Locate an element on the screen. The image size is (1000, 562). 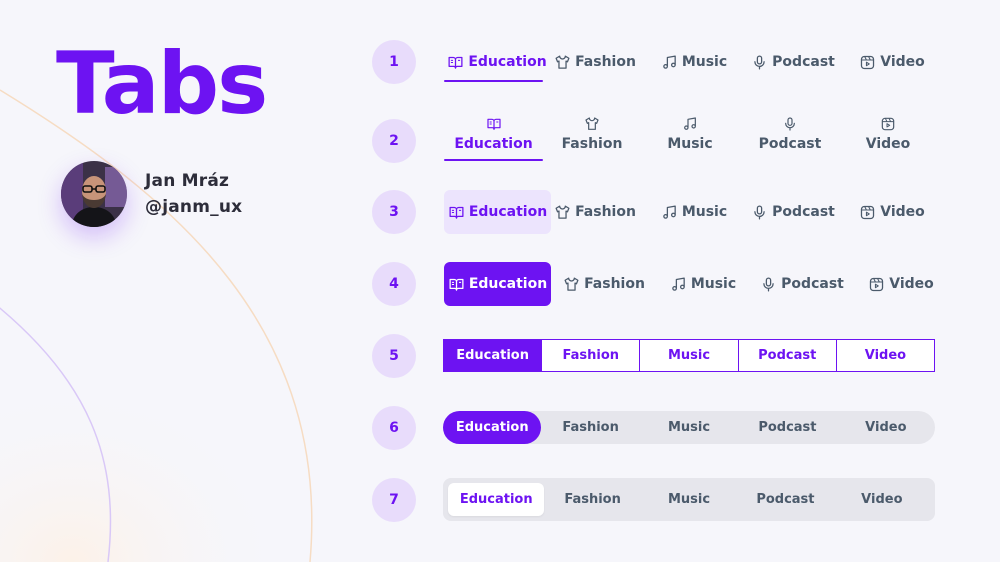
row-number: 7 is located at coordinates (394, 500).